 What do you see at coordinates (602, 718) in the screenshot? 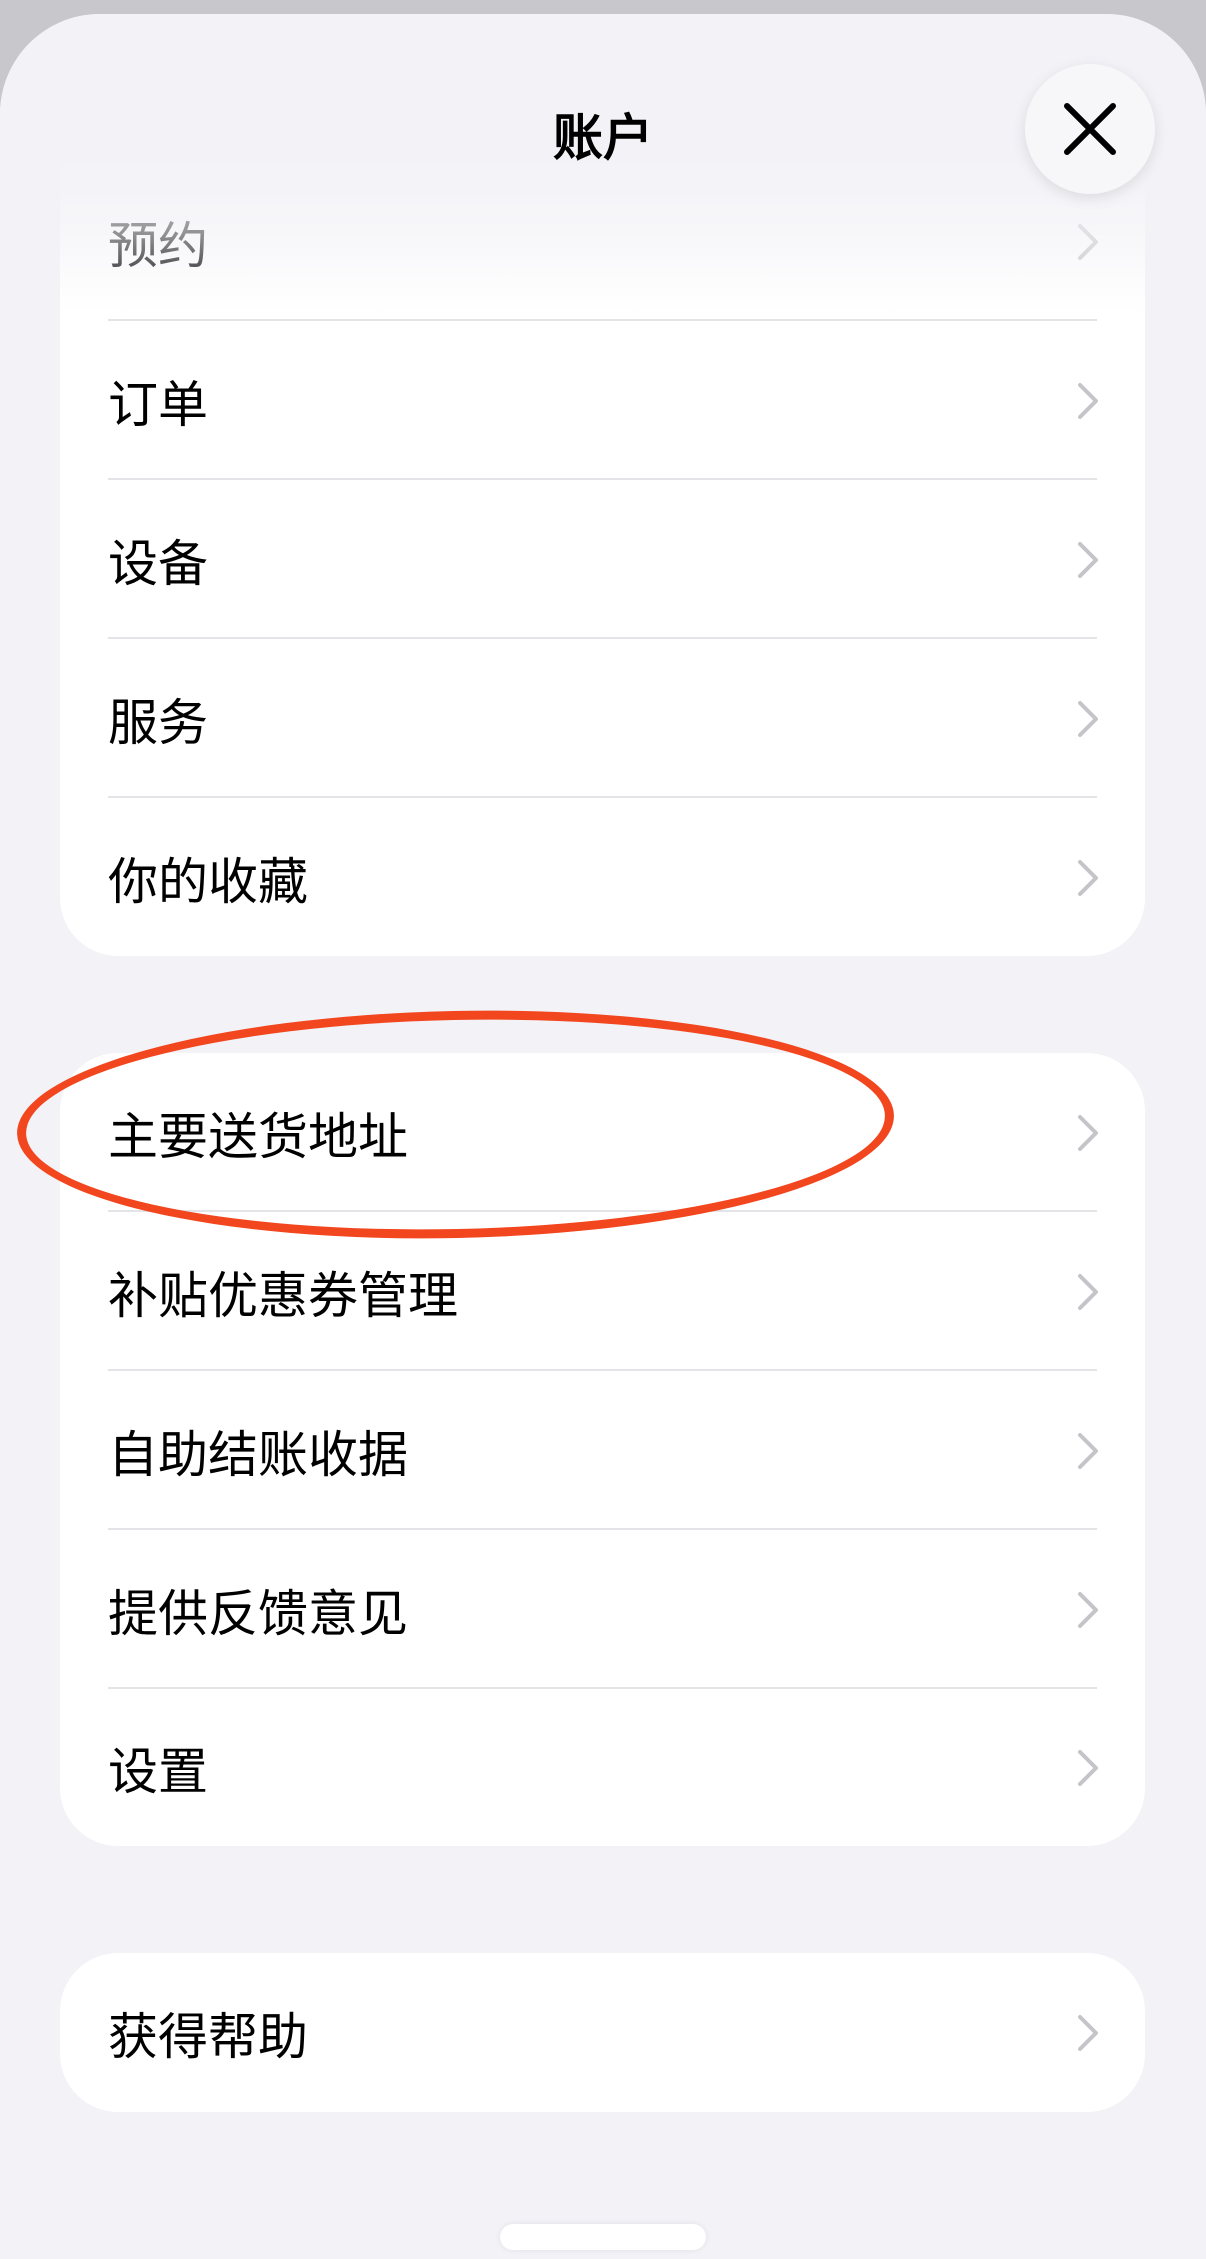
I see `menu-item-services: 服务` at bounding box center [602, 718].